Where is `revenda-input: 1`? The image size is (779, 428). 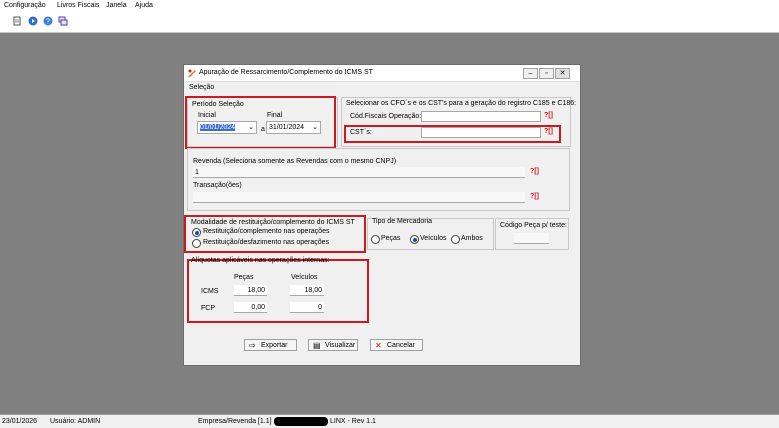
revenda-input: 1 is located at coordinates (359, 172).